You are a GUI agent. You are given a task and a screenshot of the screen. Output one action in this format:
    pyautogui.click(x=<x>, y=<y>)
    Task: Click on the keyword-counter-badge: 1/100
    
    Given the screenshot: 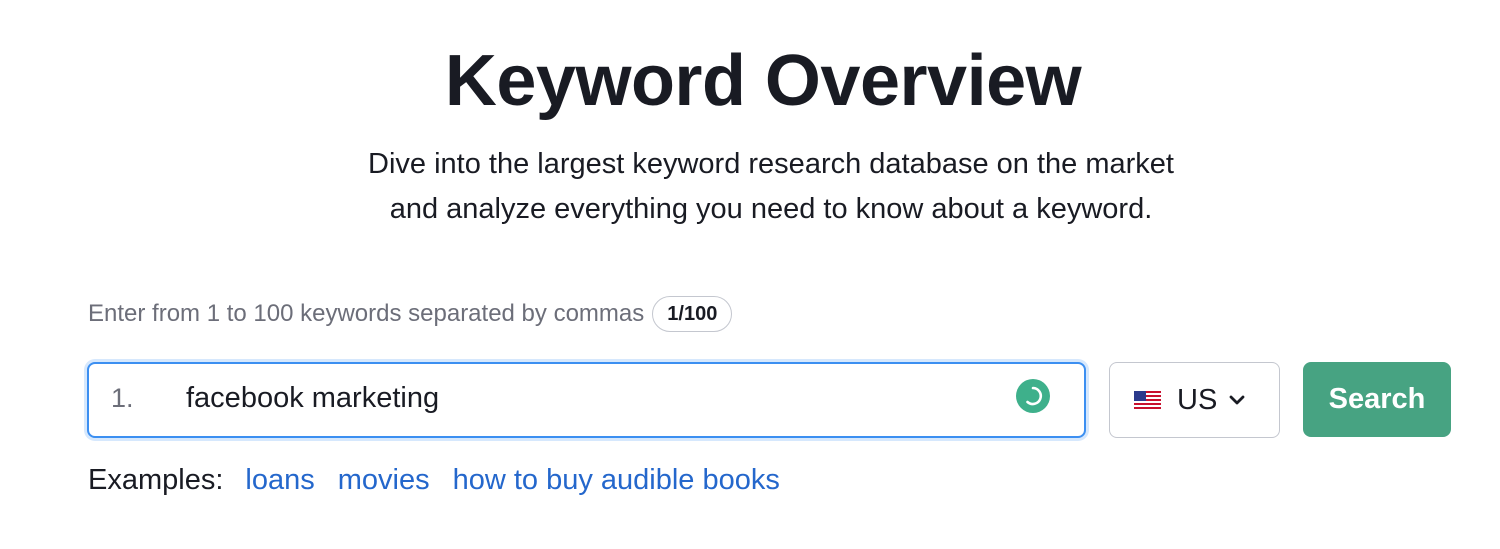 What is the action you would take?
    pyautogui.click(x=692, y=314)
    